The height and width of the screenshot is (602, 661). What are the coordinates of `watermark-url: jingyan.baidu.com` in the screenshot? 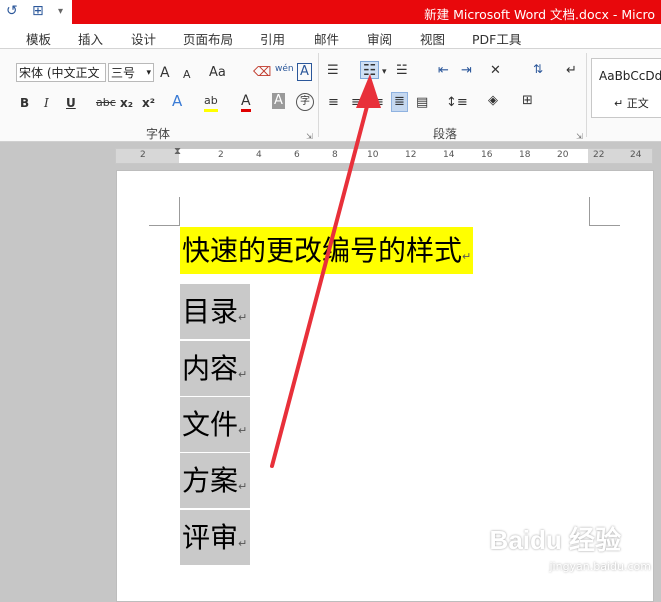 It's located at (600, 566).